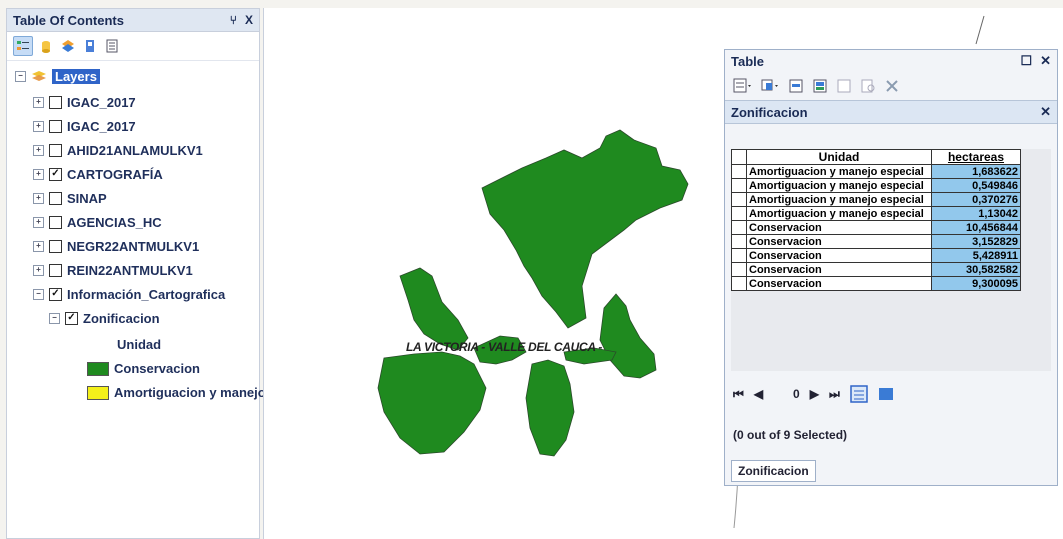 The height and width of the screenshot is (539, 1063). I want to click on close-icon: X, so click(249, 20).